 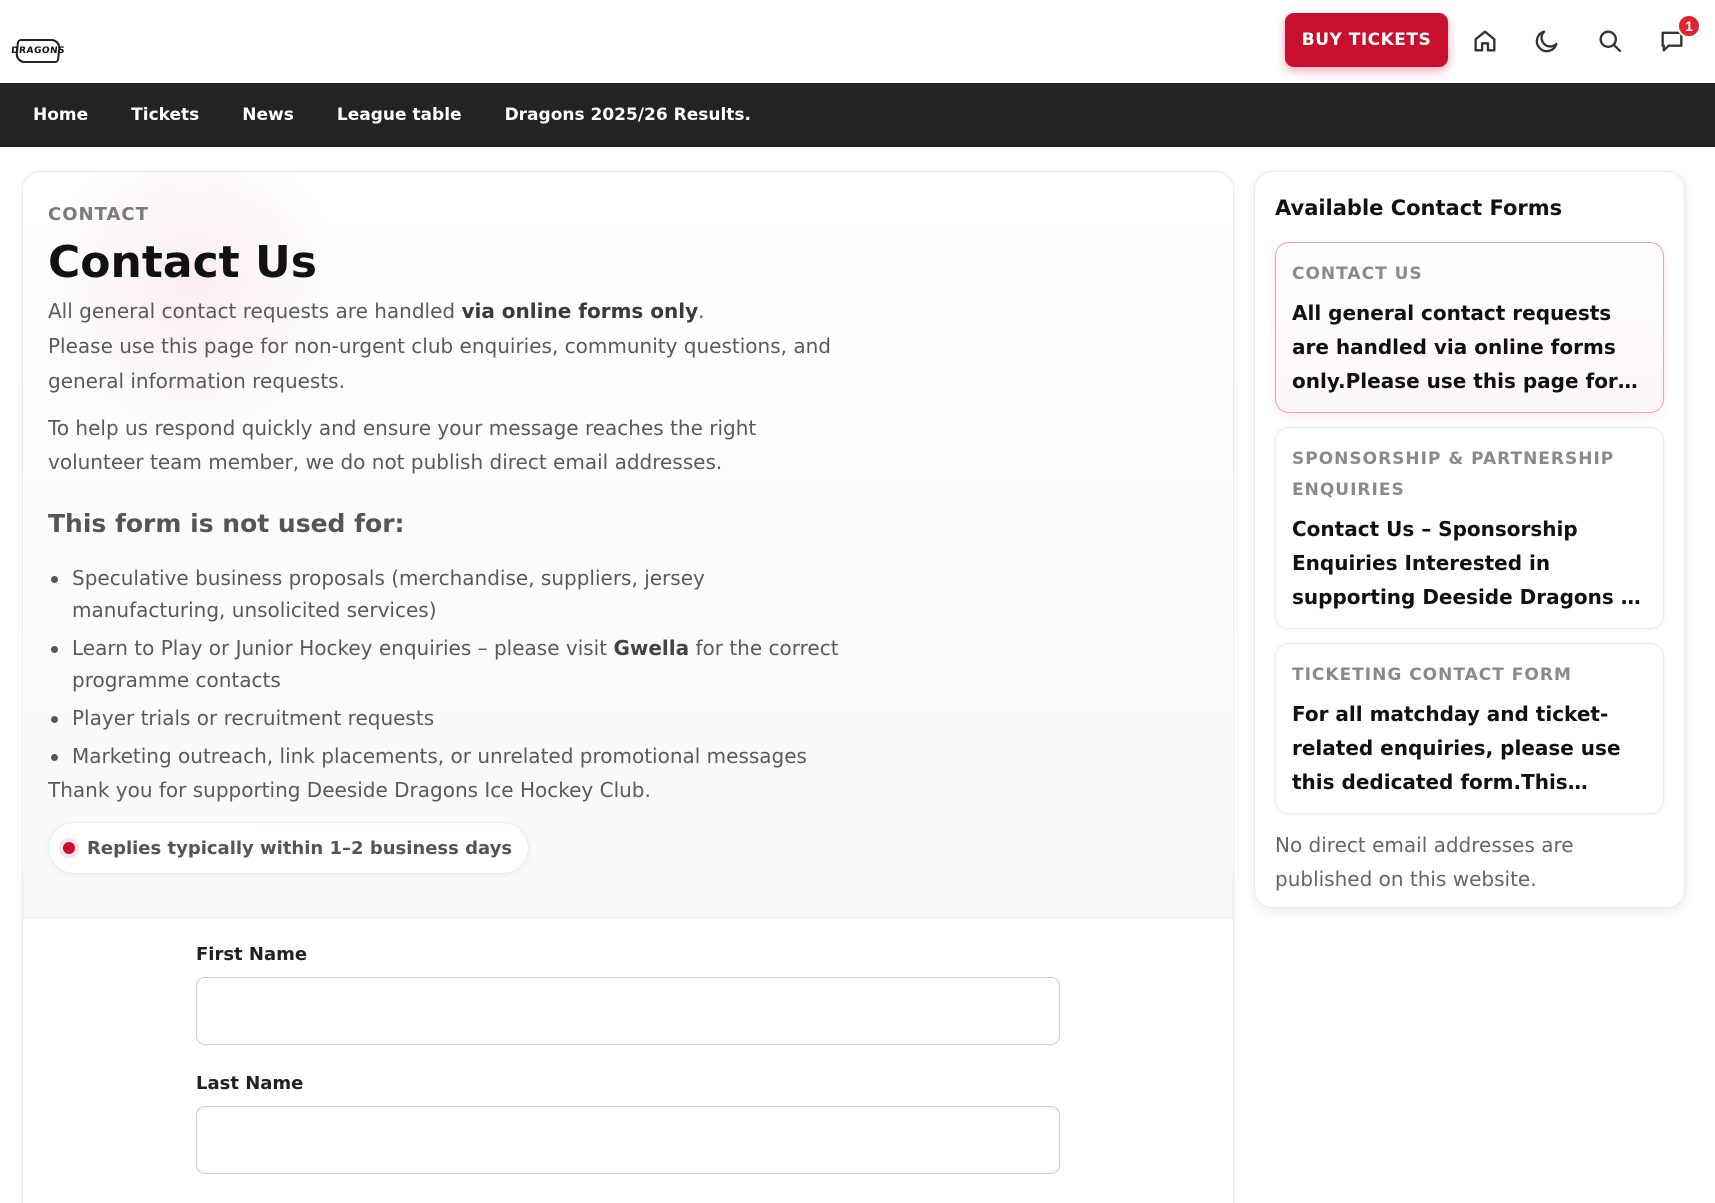 What do you see at coordinates (1419, 208) in the screenshot?
I see `sidebar-title: Available Contact Forms` at bounding box center [1419, 208].